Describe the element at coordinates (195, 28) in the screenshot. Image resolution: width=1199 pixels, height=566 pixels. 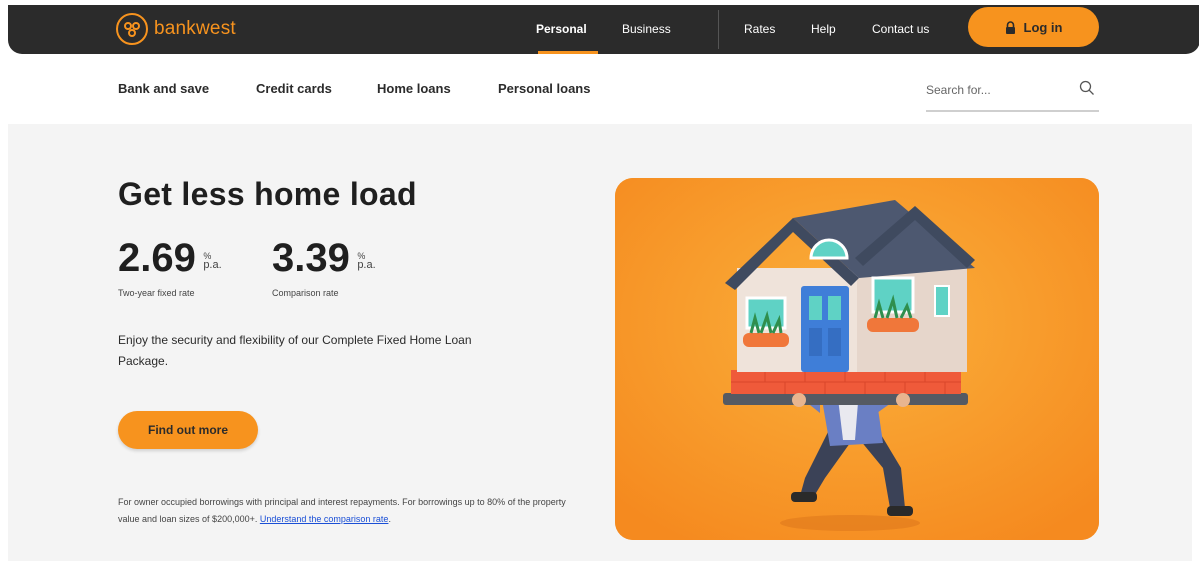
I see `brand-name: bankwest` at that location.